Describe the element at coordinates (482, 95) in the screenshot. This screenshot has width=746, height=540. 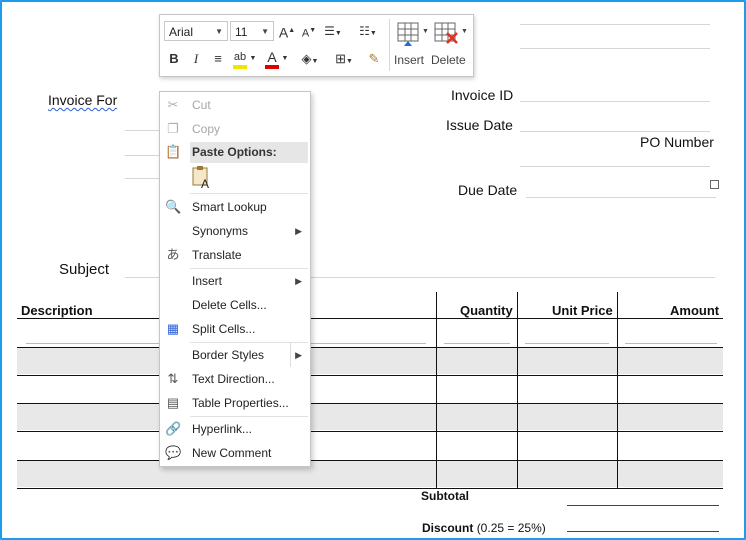
I see `invoice-id-label: Invoice ID` at that location.